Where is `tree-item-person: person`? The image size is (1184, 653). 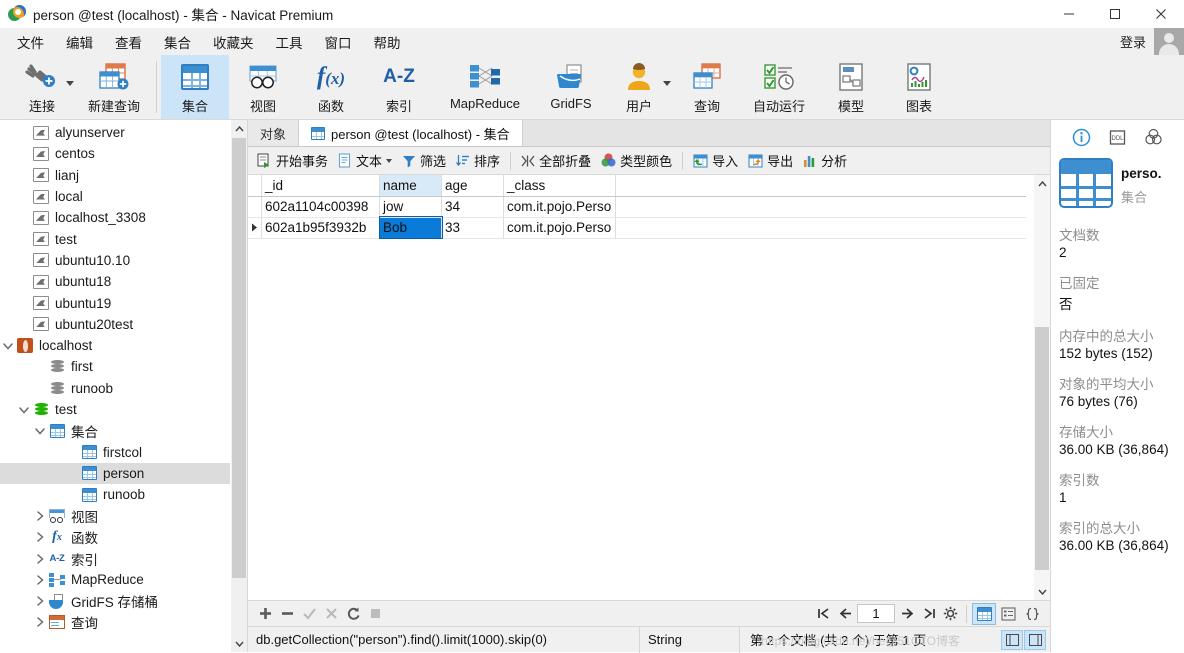
tree-item-person: person is located at coordinates (115, 473).